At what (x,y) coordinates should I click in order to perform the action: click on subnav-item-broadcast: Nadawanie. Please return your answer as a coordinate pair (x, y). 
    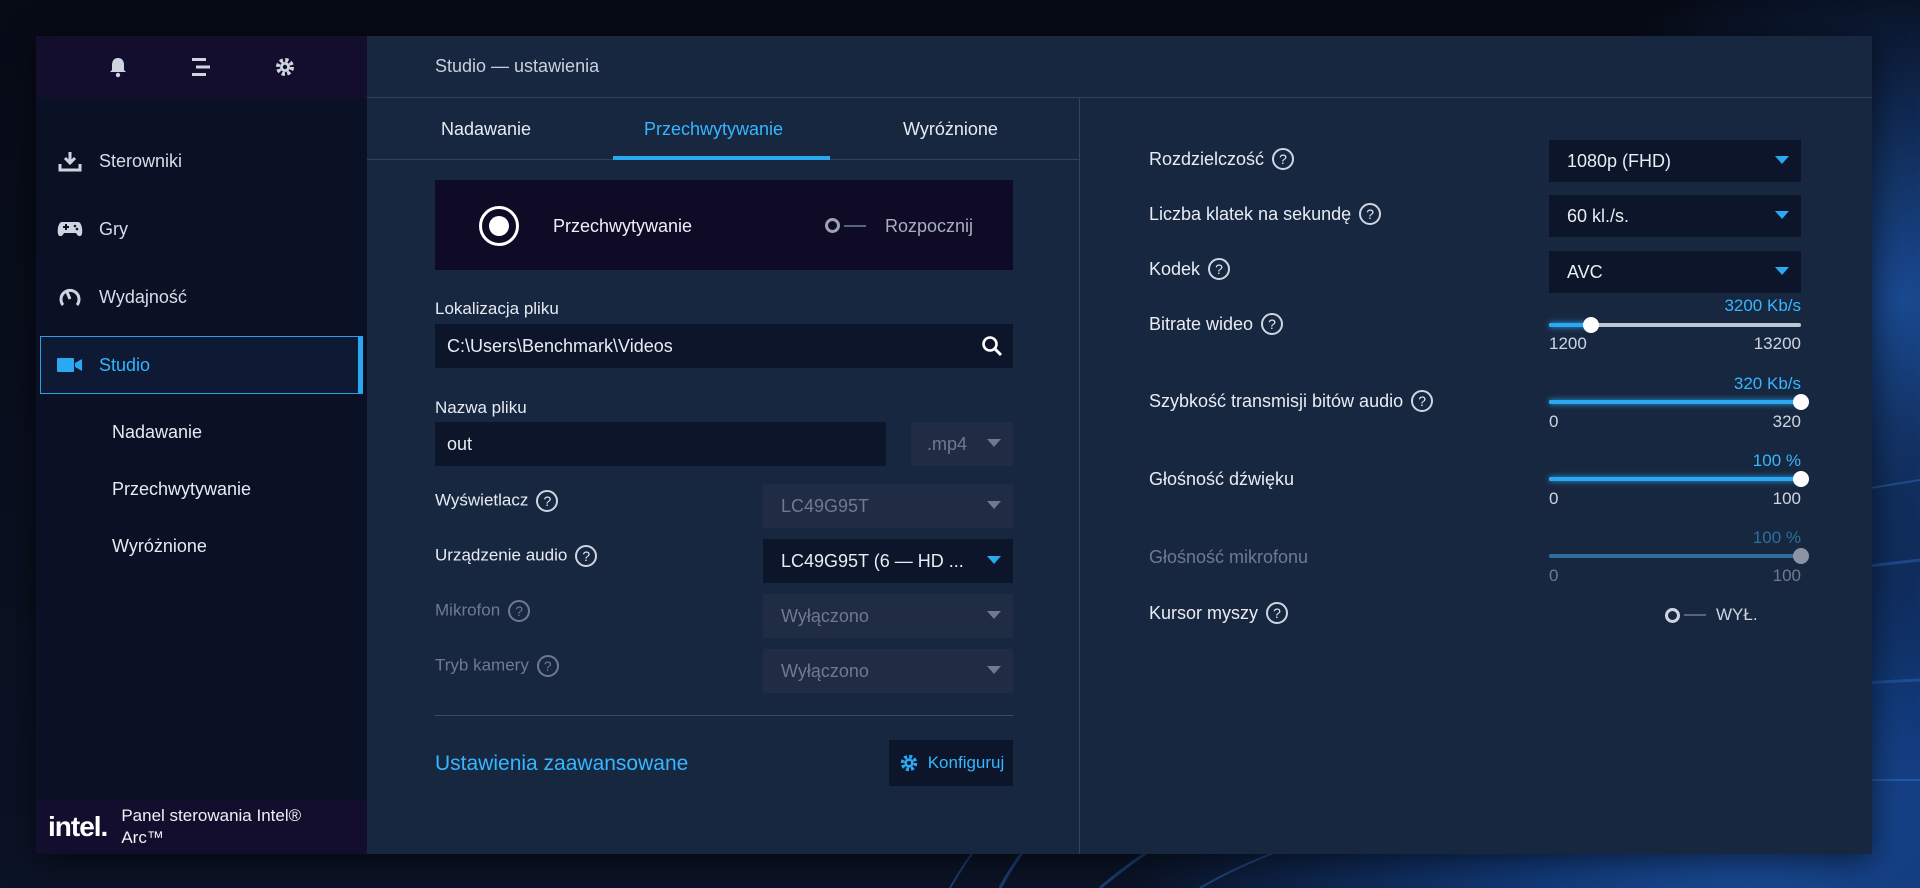
    Looking at the image, I should click on (201, 432).